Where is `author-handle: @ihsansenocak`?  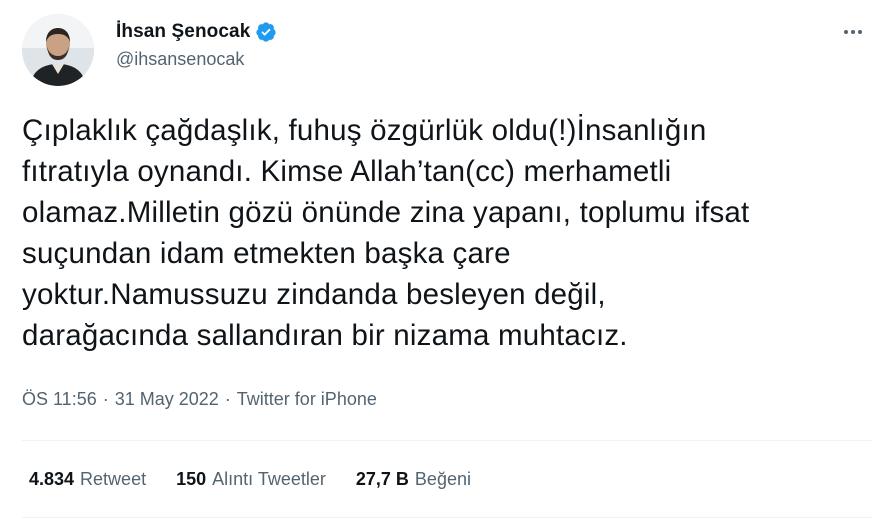
author-handle: @ihsansenocak is located at coordinates (196, 59).